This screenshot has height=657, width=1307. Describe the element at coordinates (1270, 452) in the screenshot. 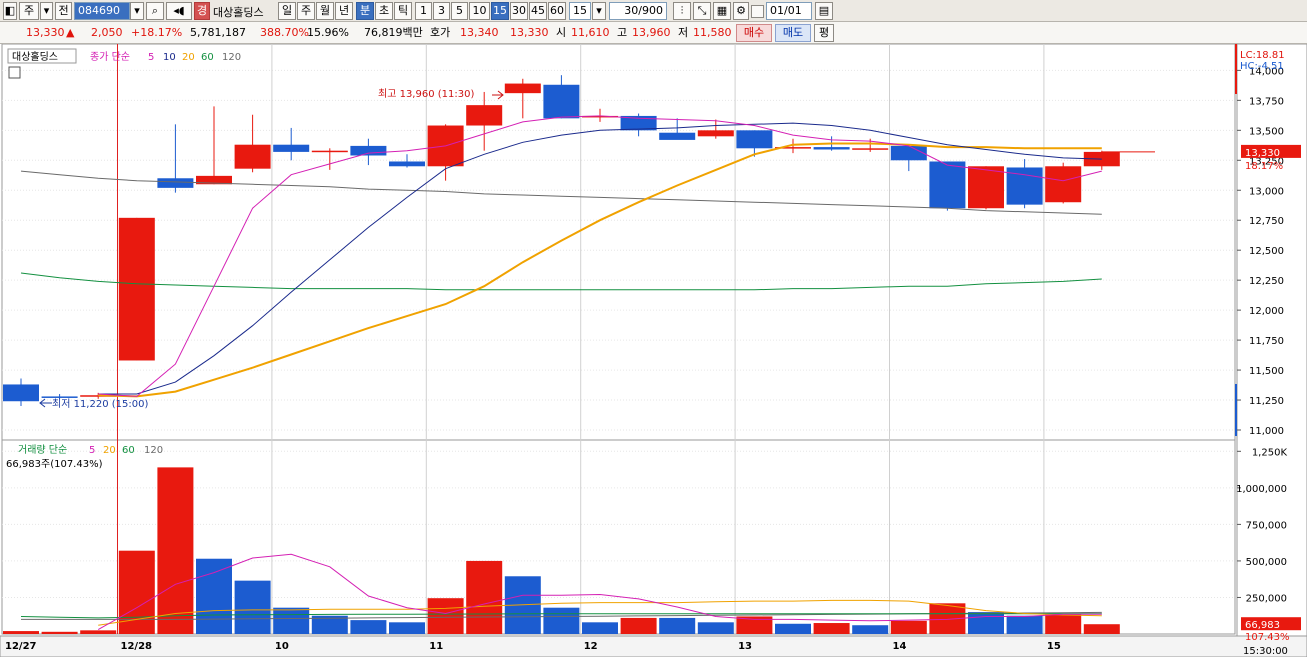

I see `volume-tick-label: 1,250K` at that location.